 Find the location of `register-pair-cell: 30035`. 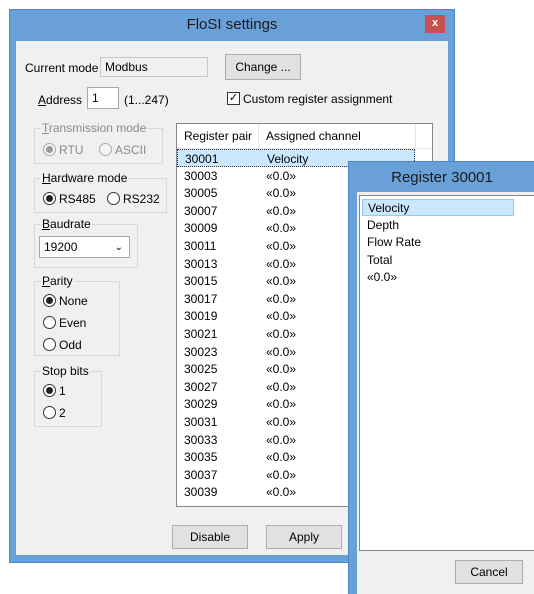

register-pair-cell: 30035 is located at coordinates (201, 457).